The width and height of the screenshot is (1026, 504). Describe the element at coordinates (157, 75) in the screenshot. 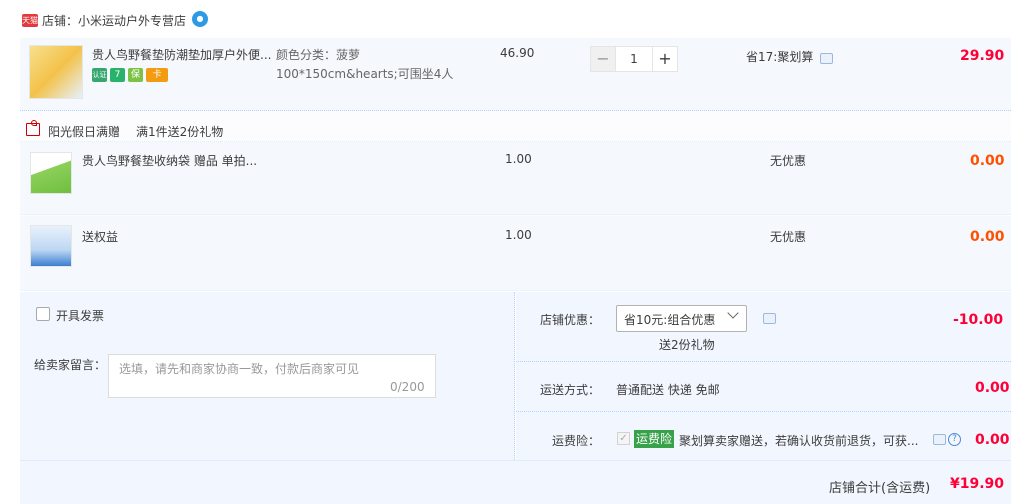

I see `card-icon: 卡` at that location.